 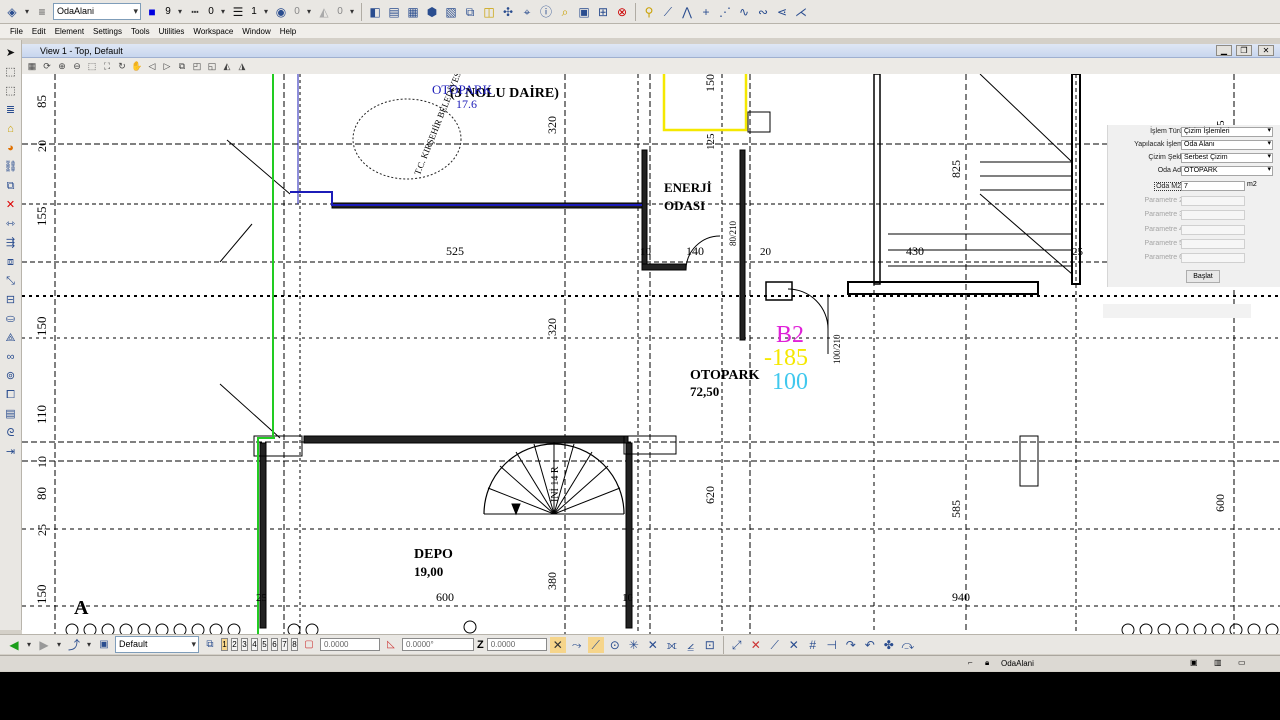 What do you see at coordinates (97, 11) in the screenshot?
I see `level-combo: OdaAlani` at bounding box center [97, 11].